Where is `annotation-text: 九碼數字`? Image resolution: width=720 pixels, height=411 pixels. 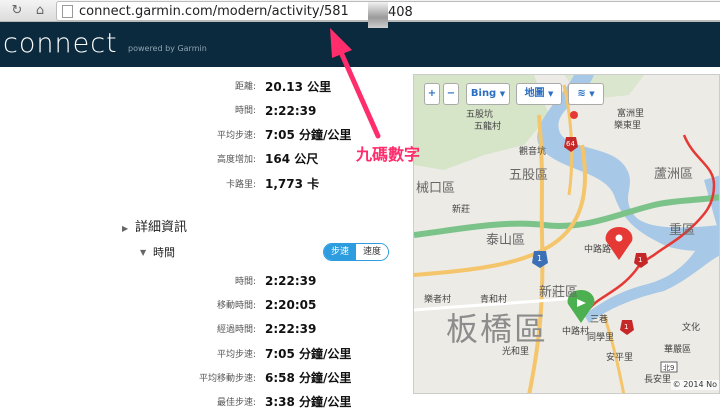
annotation-text: 九碼數字 is located at coordinates (388, 154).